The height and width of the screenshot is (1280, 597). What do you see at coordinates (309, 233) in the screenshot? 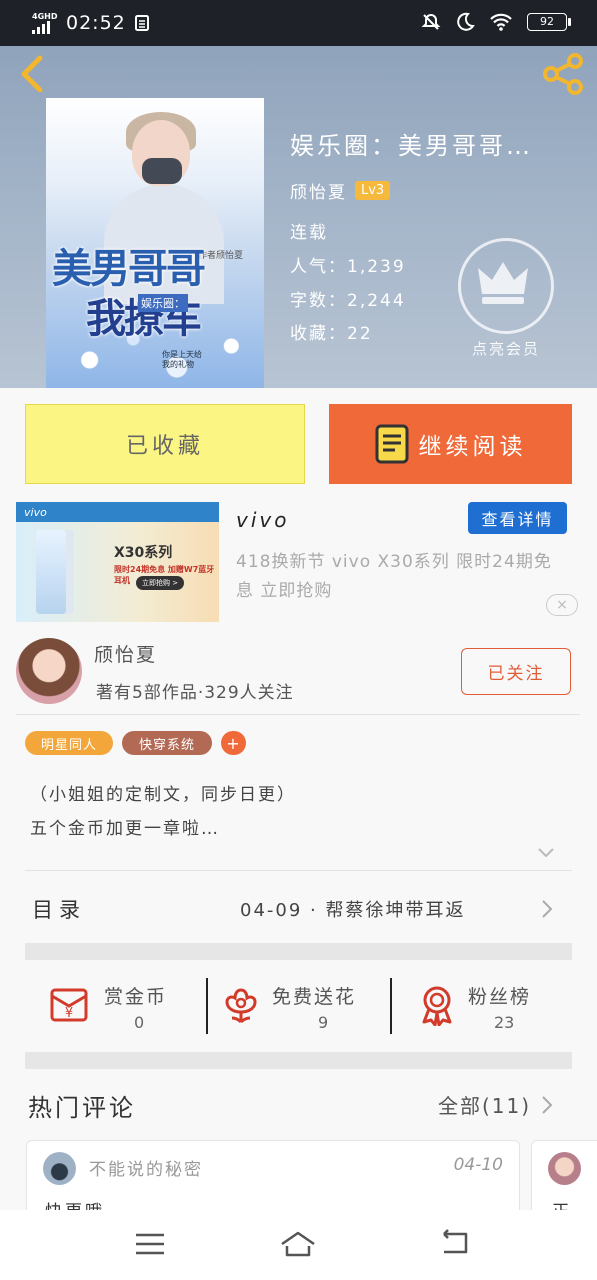
I see `book-status: 连载` at bounding box center [309, 233].